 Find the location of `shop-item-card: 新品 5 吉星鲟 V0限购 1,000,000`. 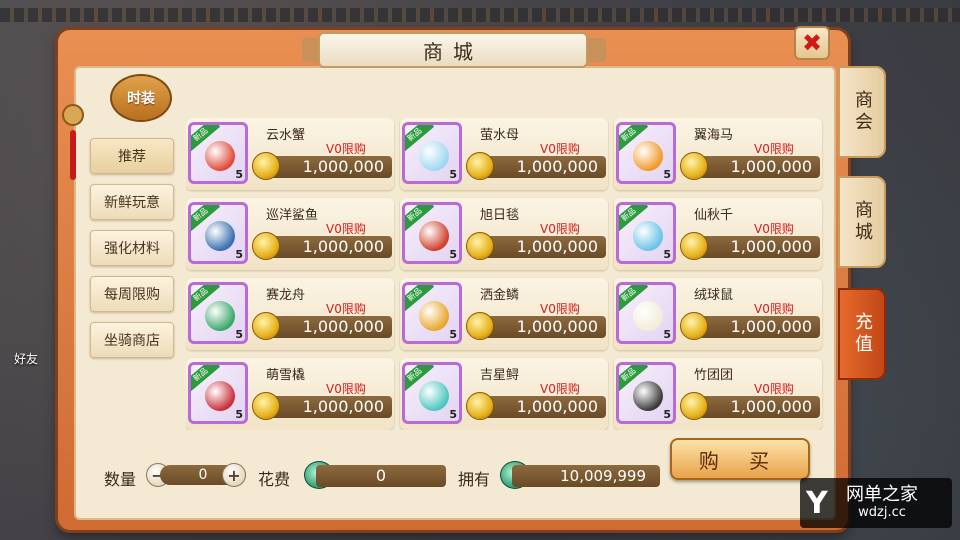

shop-item-card: 新品 5 吉星鲟 V0限购 1,000,000 is located at coordinates (504, 394).